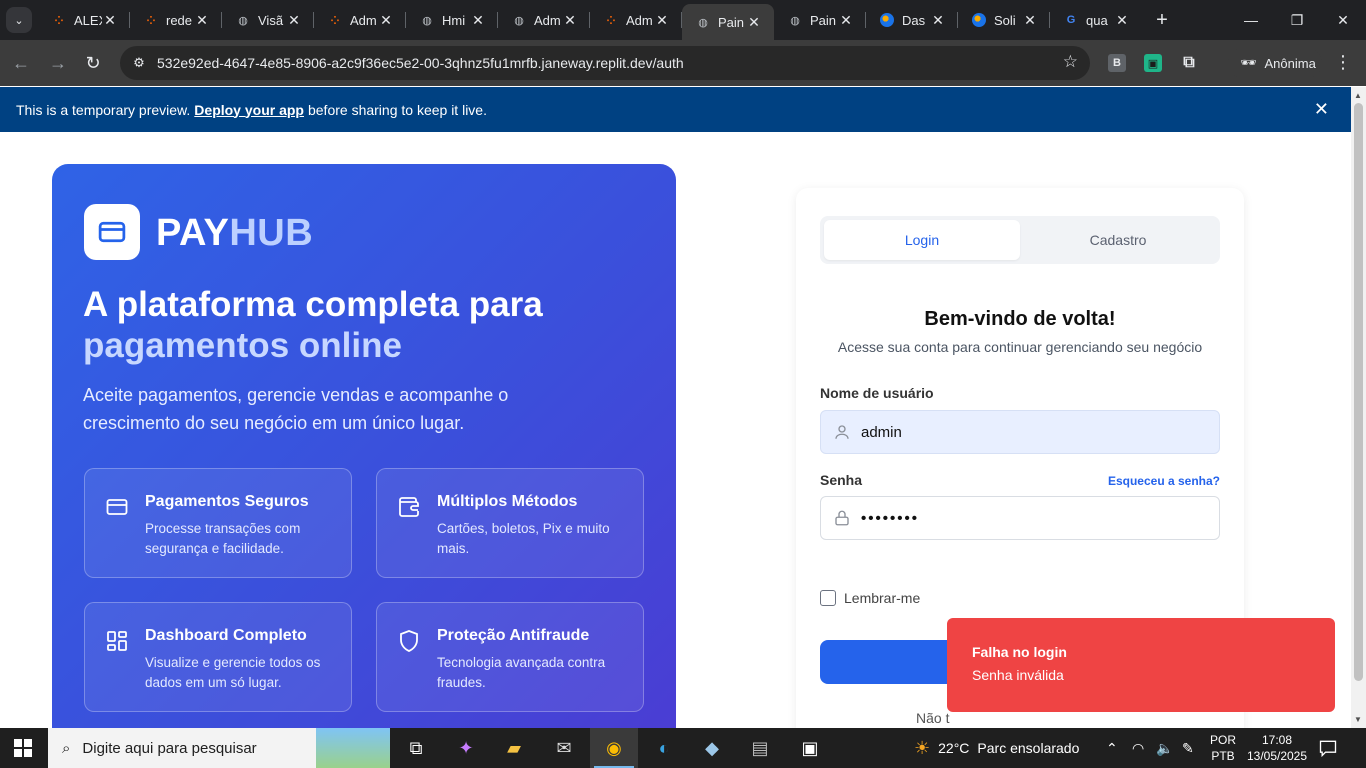  I want to click on deploy-link: Deploy your app, so click(249, 110).